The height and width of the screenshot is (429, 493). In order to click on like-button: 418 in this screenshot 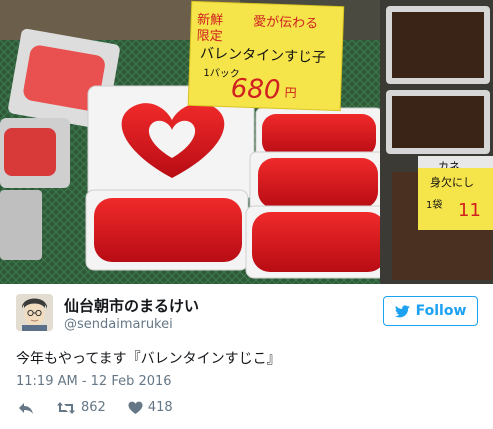, I will do `click(150, 407)`.